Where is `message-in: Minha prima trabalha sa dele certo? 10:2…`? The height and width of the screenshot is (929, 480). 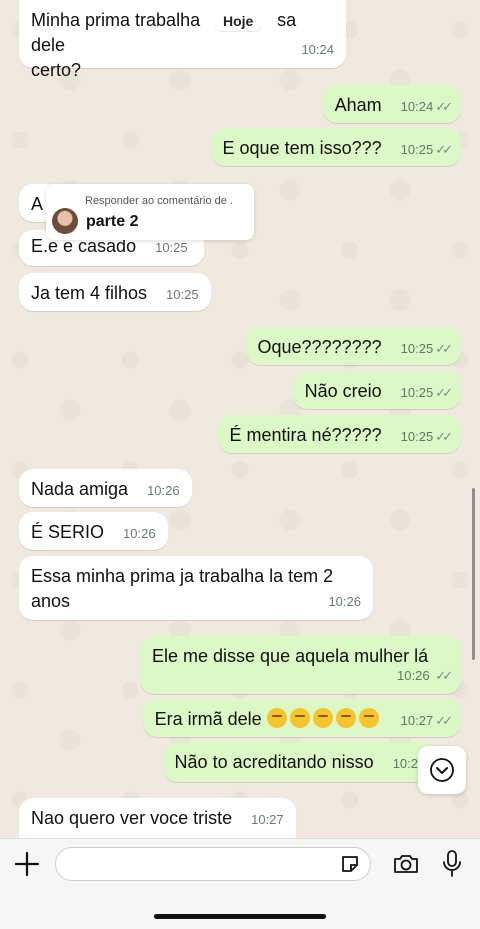 message-in: Minha prima trabalha sa dele certo? 10:2… is located at coordinates (182, 40).